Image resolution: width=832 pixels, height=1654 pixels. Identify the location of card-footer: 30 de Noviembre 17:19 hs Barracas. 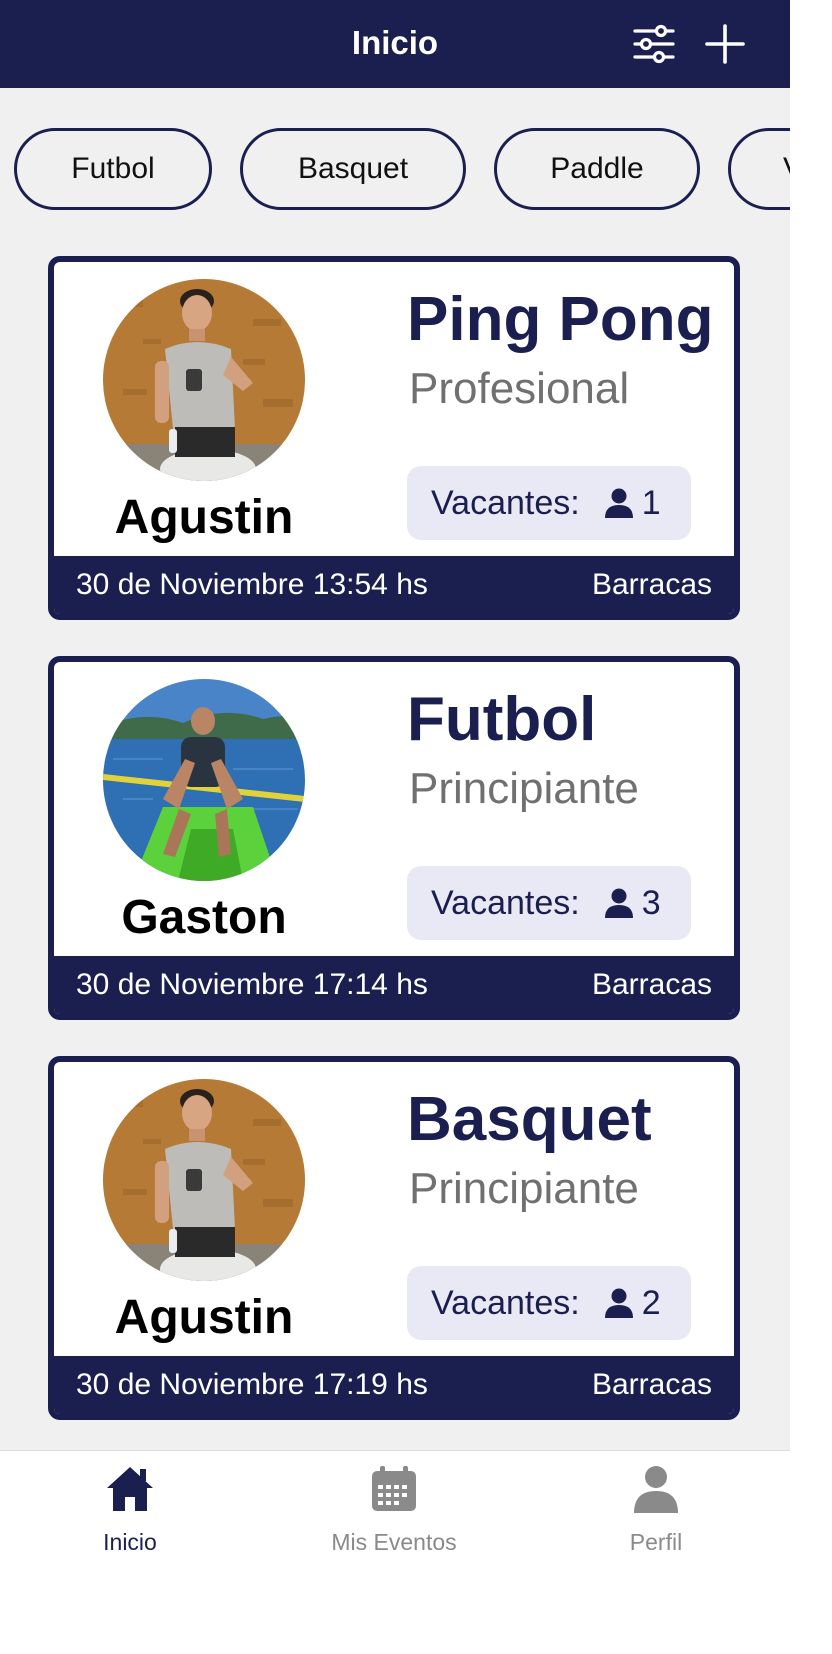
(394, 1385).